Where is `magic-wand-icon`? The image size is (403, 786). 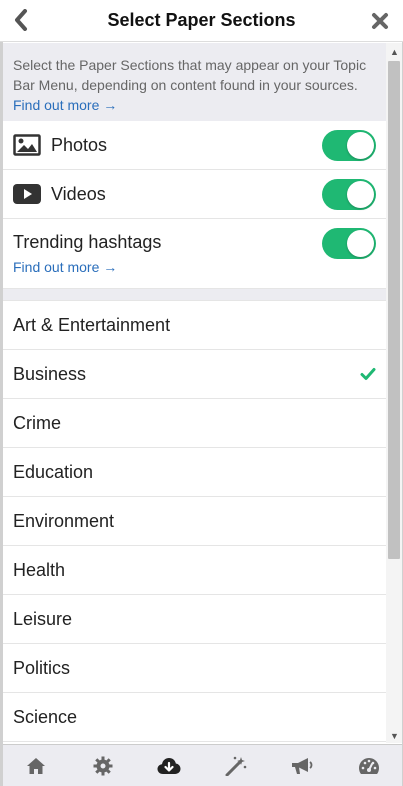 magic-wand-icon is located at coordinates (236, 766).